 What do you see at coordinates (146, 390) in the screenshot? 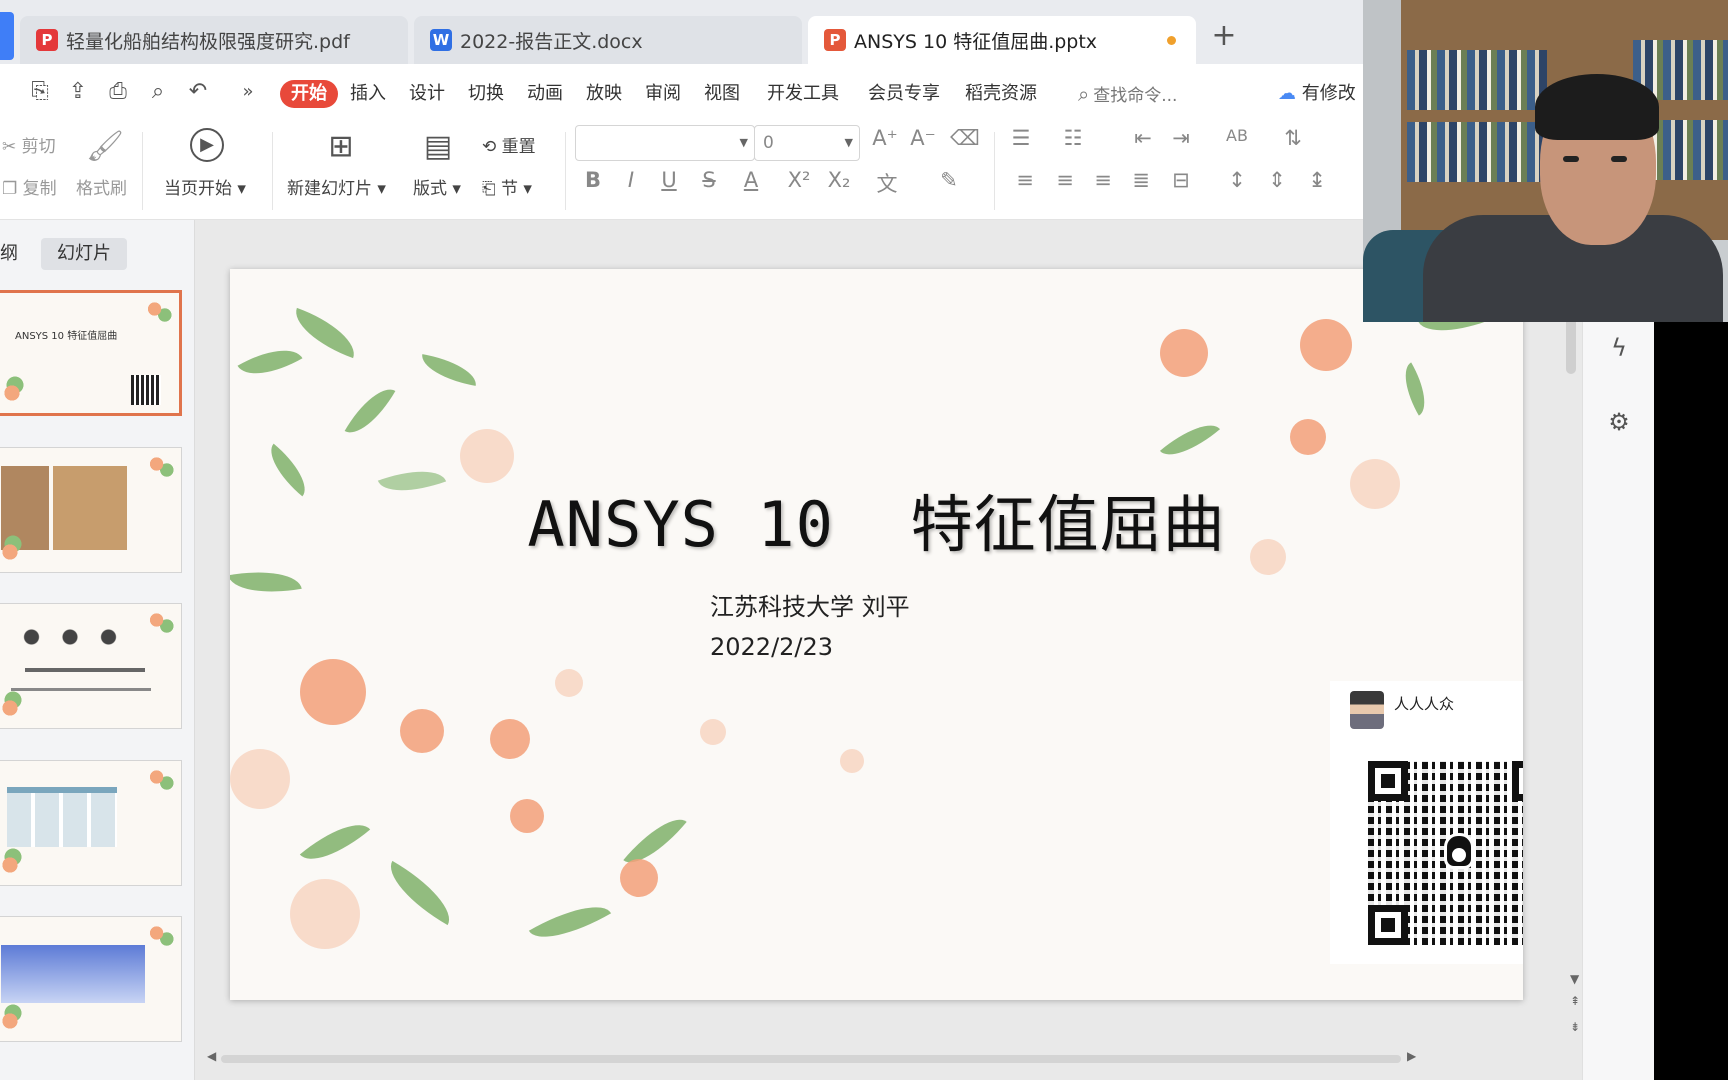
I see `qr-code-thumbnail` at bounding box center [146, 390].